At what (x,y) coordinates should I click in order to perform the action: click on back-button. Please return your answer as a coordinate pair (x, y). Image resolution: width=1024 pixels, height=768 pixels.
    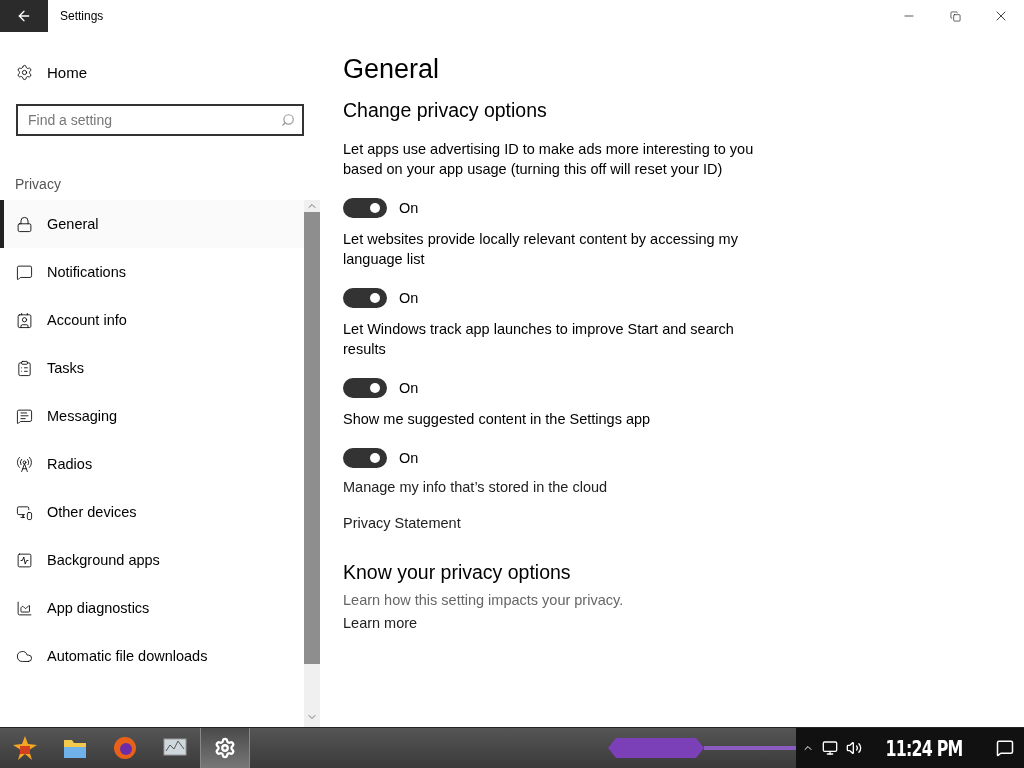
    Looking at the image, I should click on (24, 16).